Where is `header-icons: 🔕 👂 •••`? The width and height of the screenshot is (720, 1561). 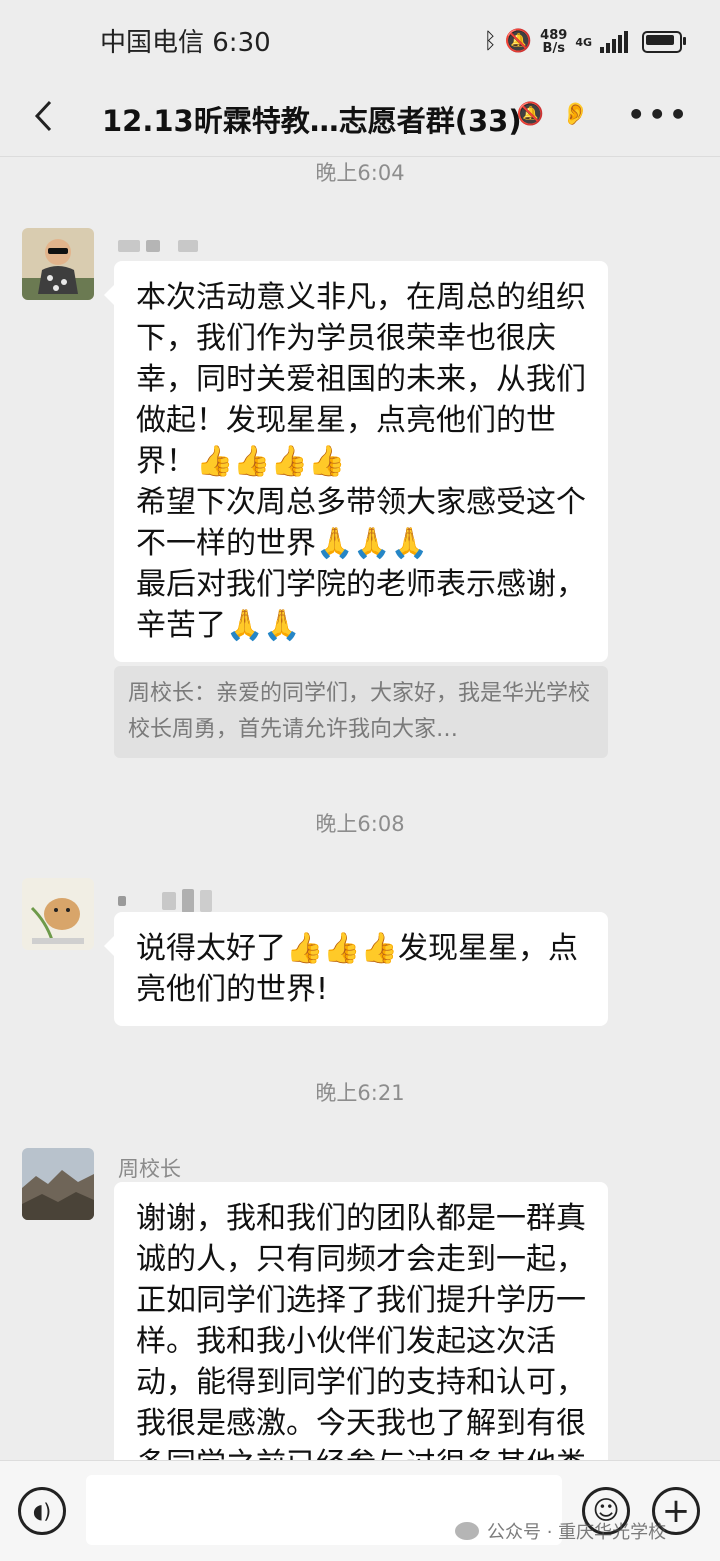
header-icons: 🔕 👂 ••• is located at coordinates (603, 114).